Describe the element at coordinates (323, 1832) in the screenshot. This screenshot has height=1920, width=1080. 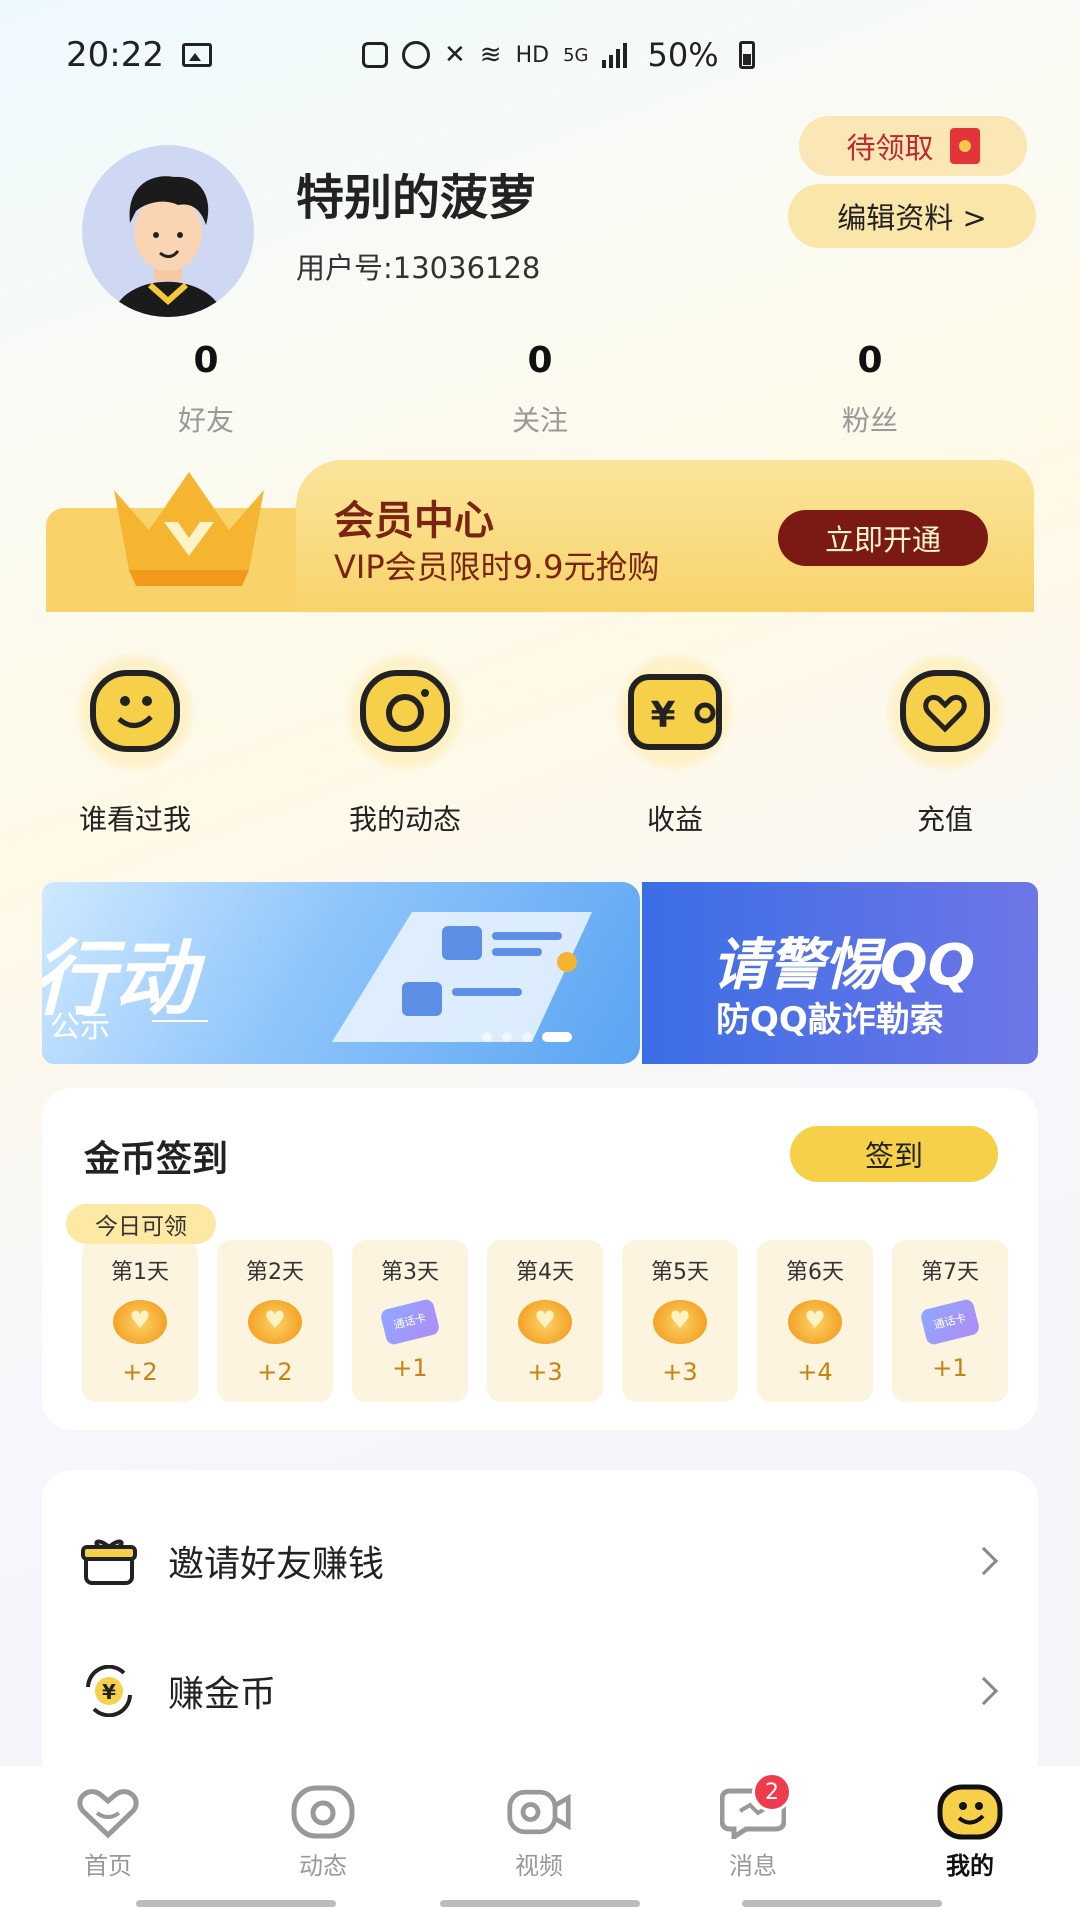
I see `nav-moments: 动态` at that location.